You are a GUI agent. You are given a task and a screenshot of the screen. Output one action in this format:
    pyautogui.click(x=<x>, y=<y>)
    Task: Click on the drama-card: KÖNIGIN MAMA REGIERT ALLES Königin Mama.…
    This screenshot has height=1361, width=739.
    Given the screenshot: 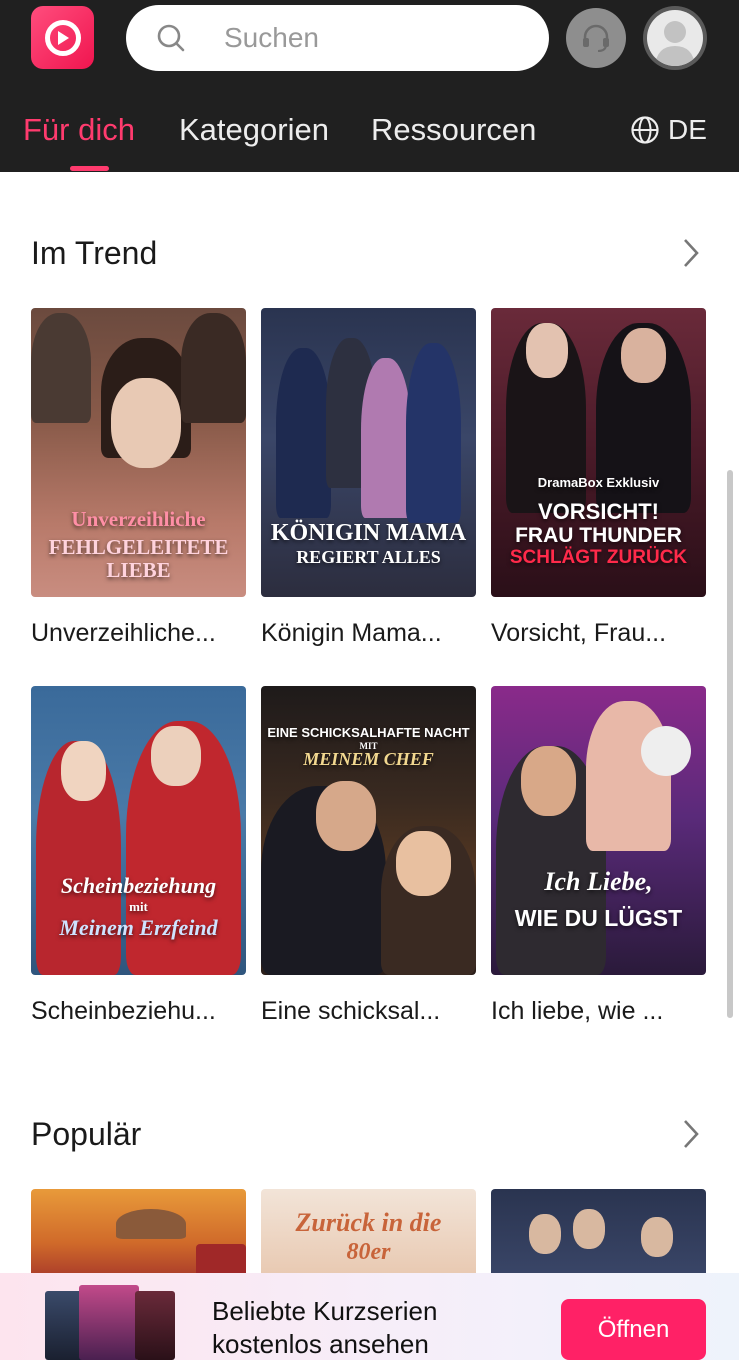 What is the action you would take?
    pyautogui.click(x=368, y=479)
    